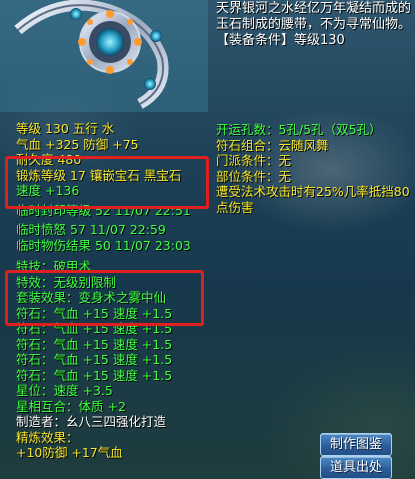  Describe the element at coordinates (71, 406) in the screenshot. I see `star-combo-line: 星相互合：体质 +2` at that location.